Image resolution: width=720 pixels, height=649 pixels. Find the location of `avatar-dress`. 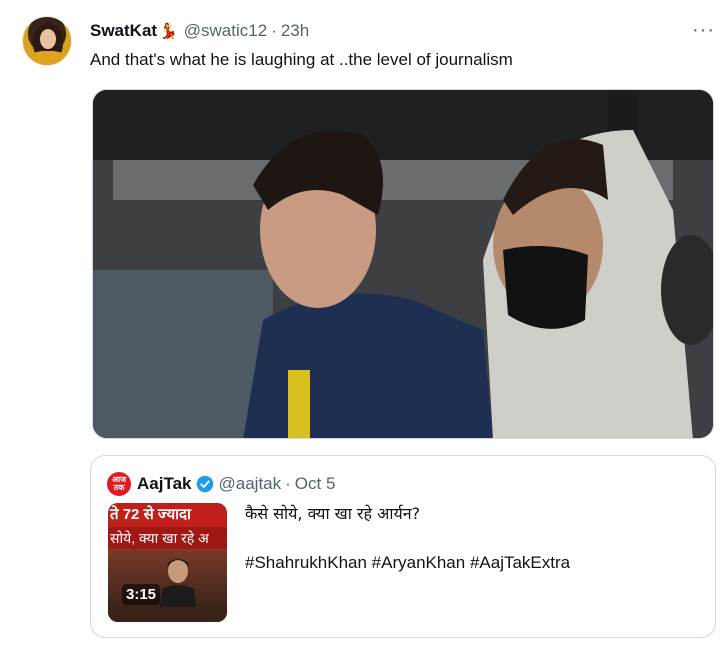

avatar-dress is located at coordinates (48, 58).